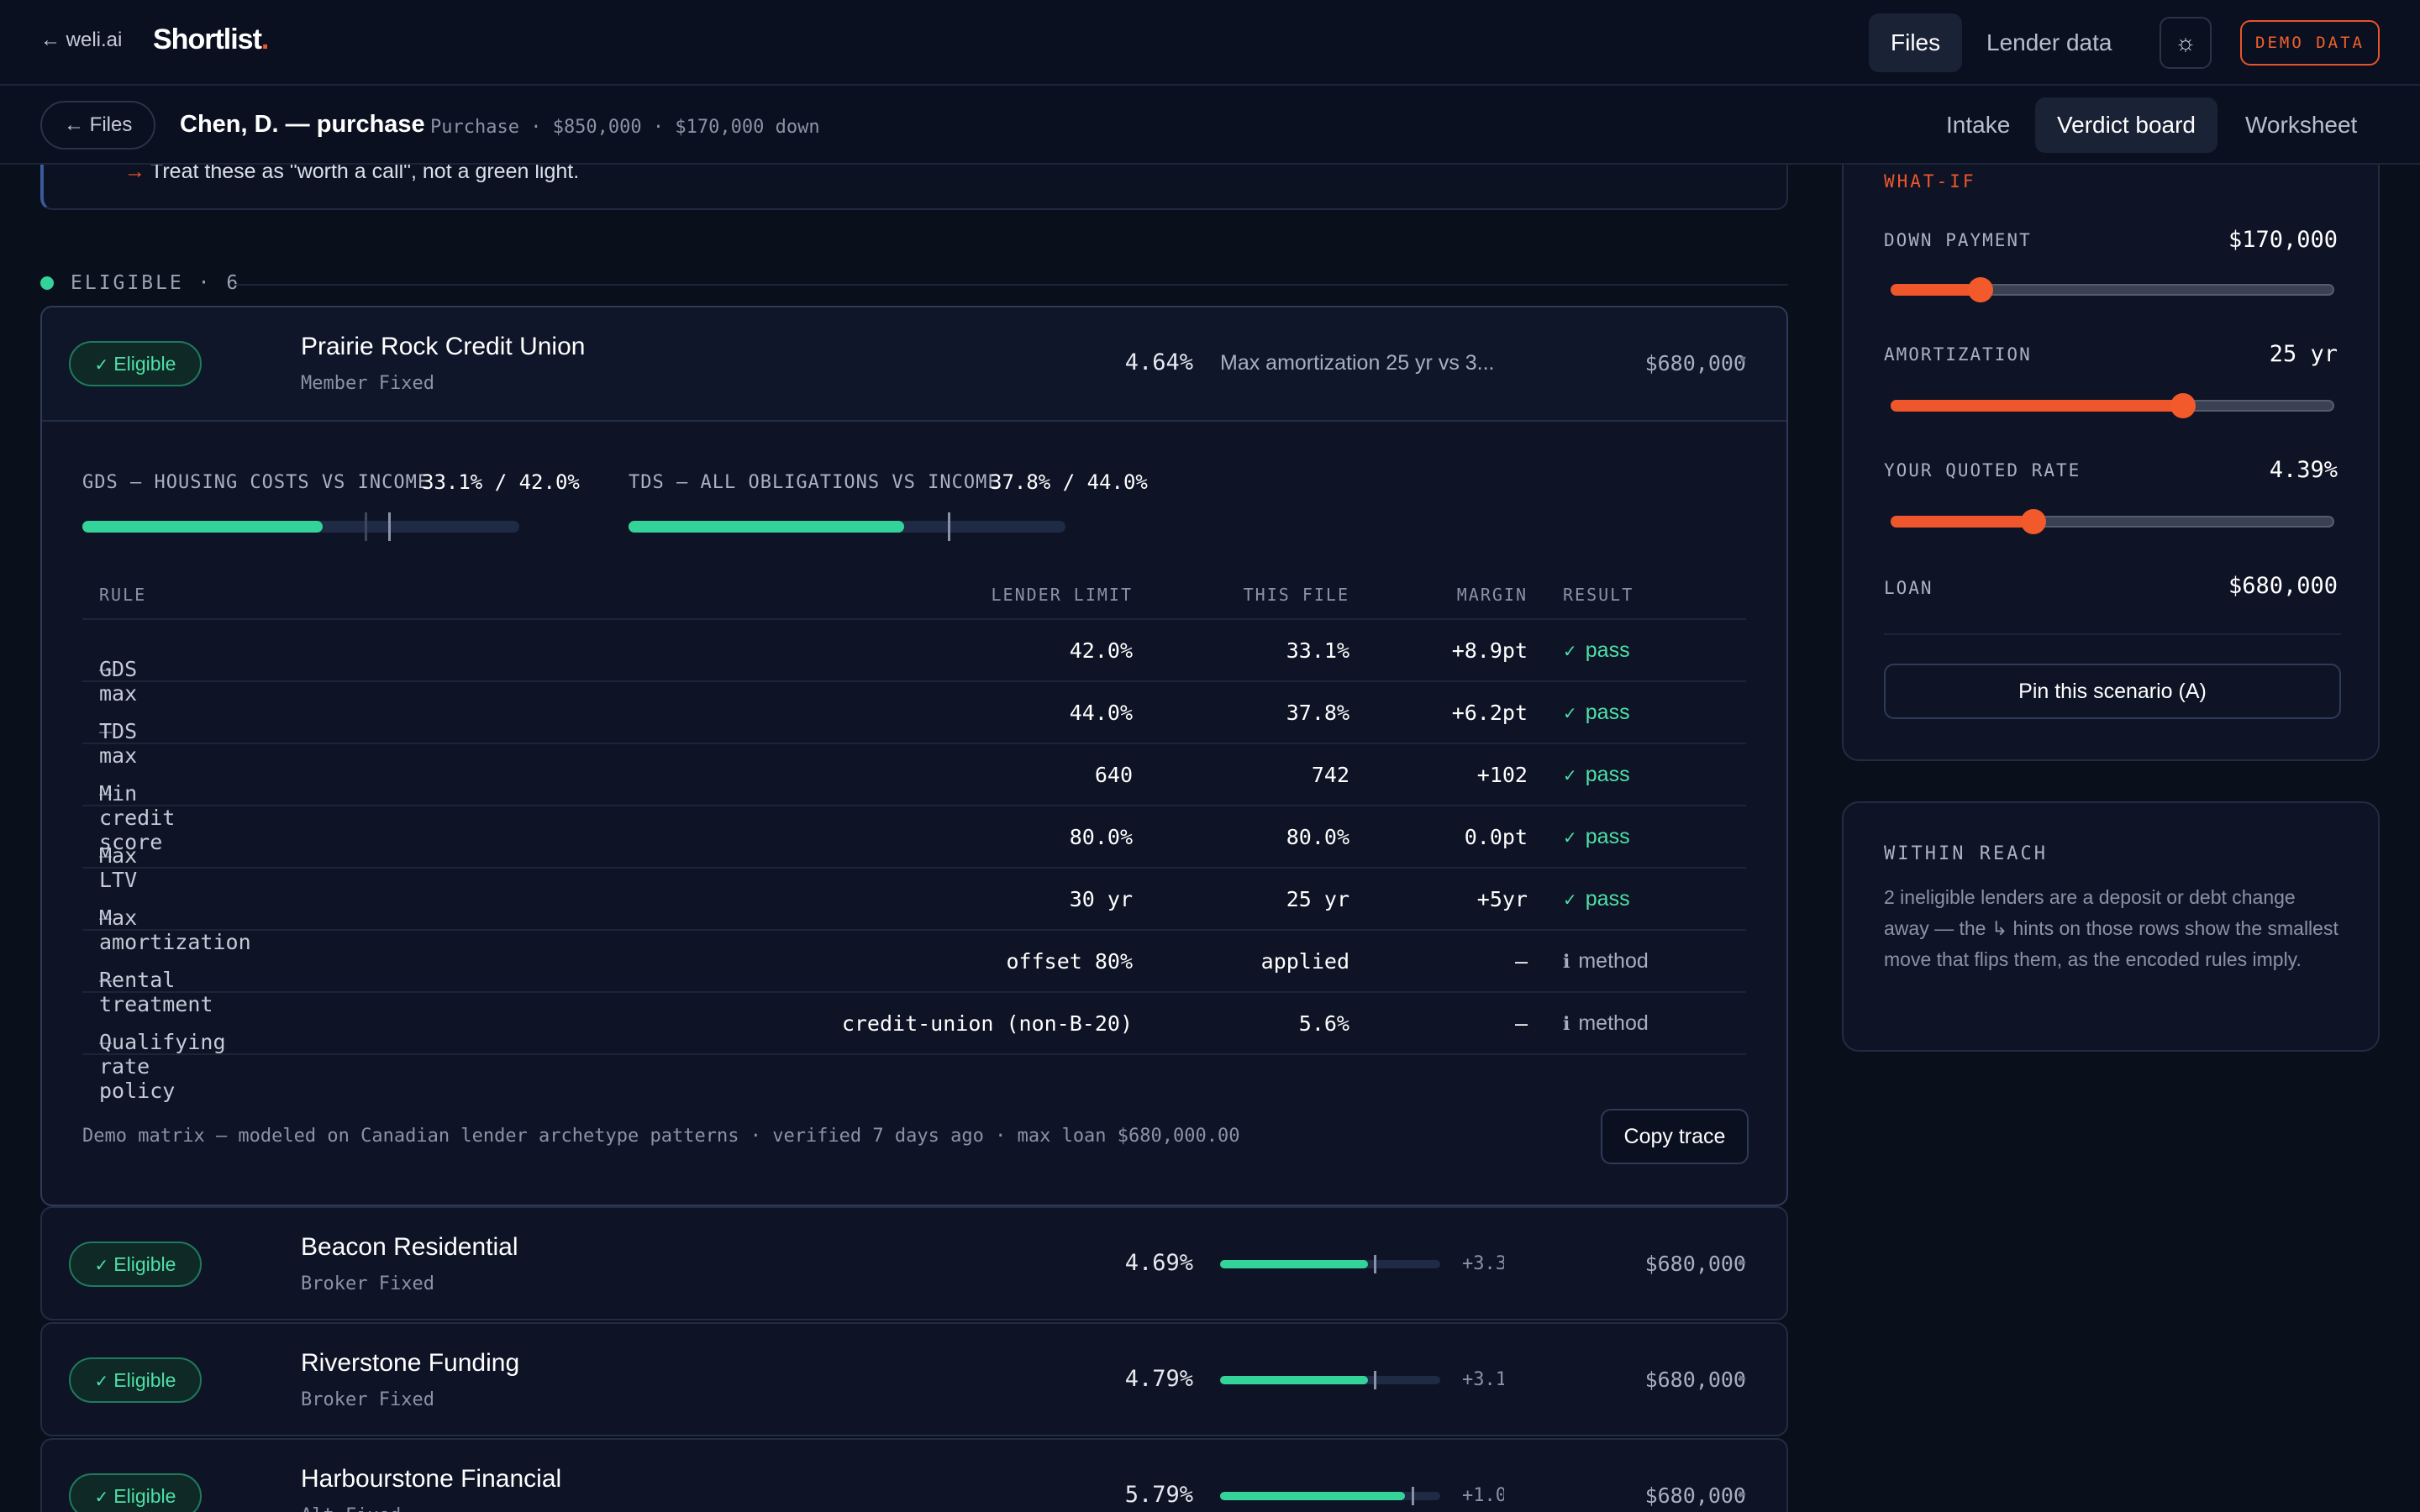  I want to click on rule-margin: +8.9pt, so click(1489, 650).